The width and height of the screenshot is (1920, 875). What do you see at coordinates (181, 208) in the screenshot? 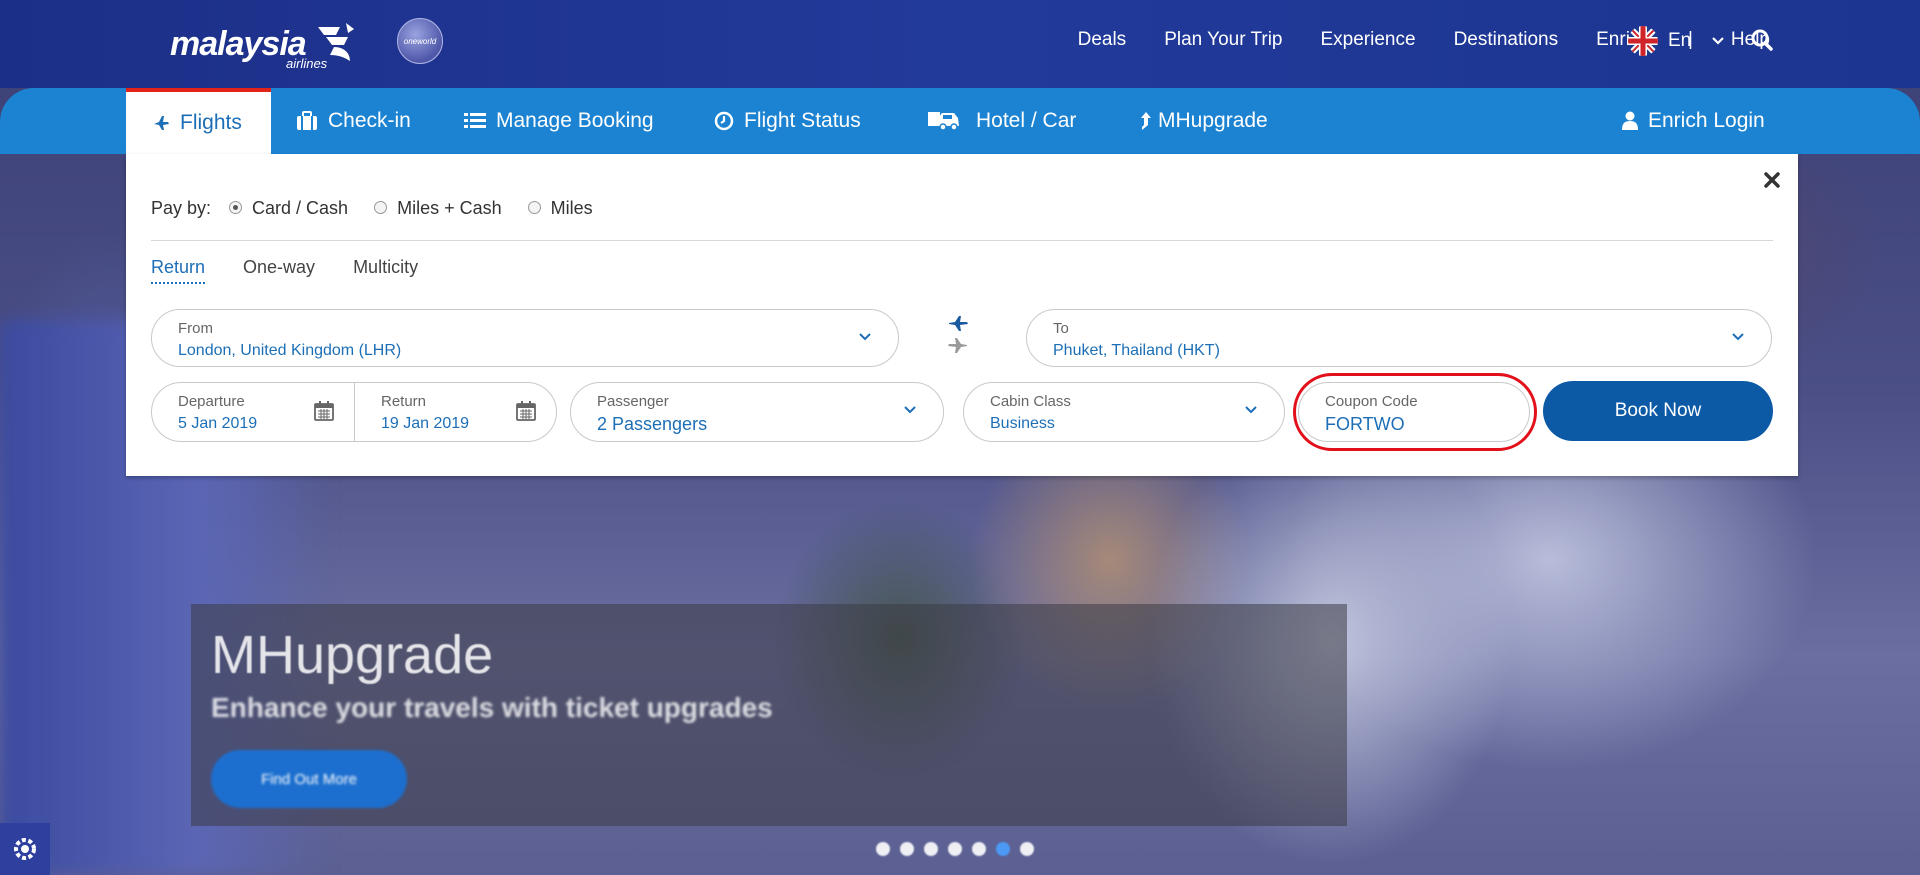
I see `pay-by-label: Pay by:` at bounding box center [181, 208].